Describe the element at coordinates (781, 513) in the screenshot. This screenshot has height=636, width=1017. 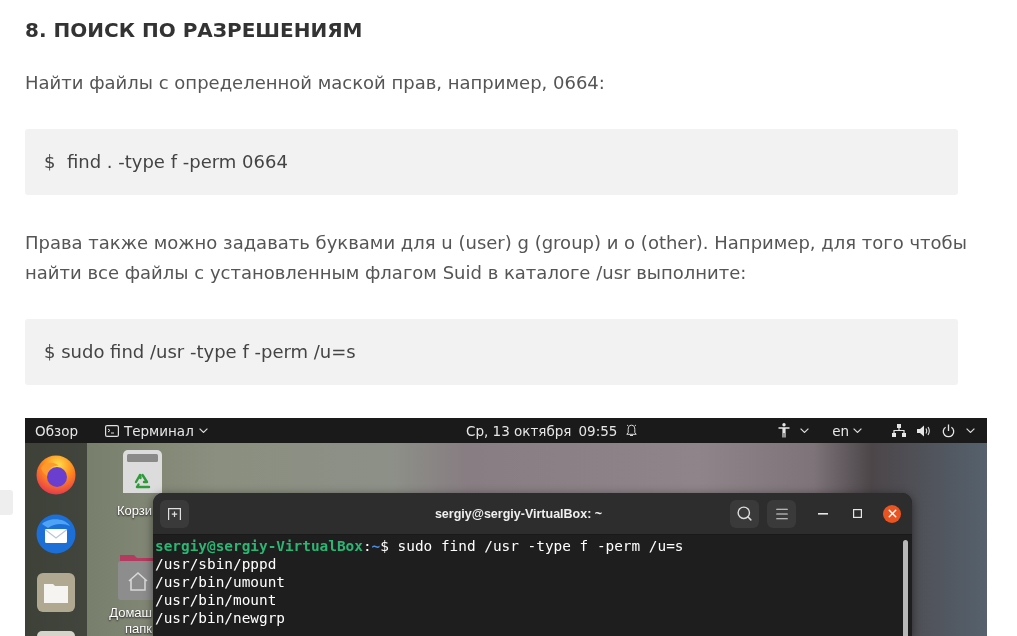
I see `menu-button` at that location.